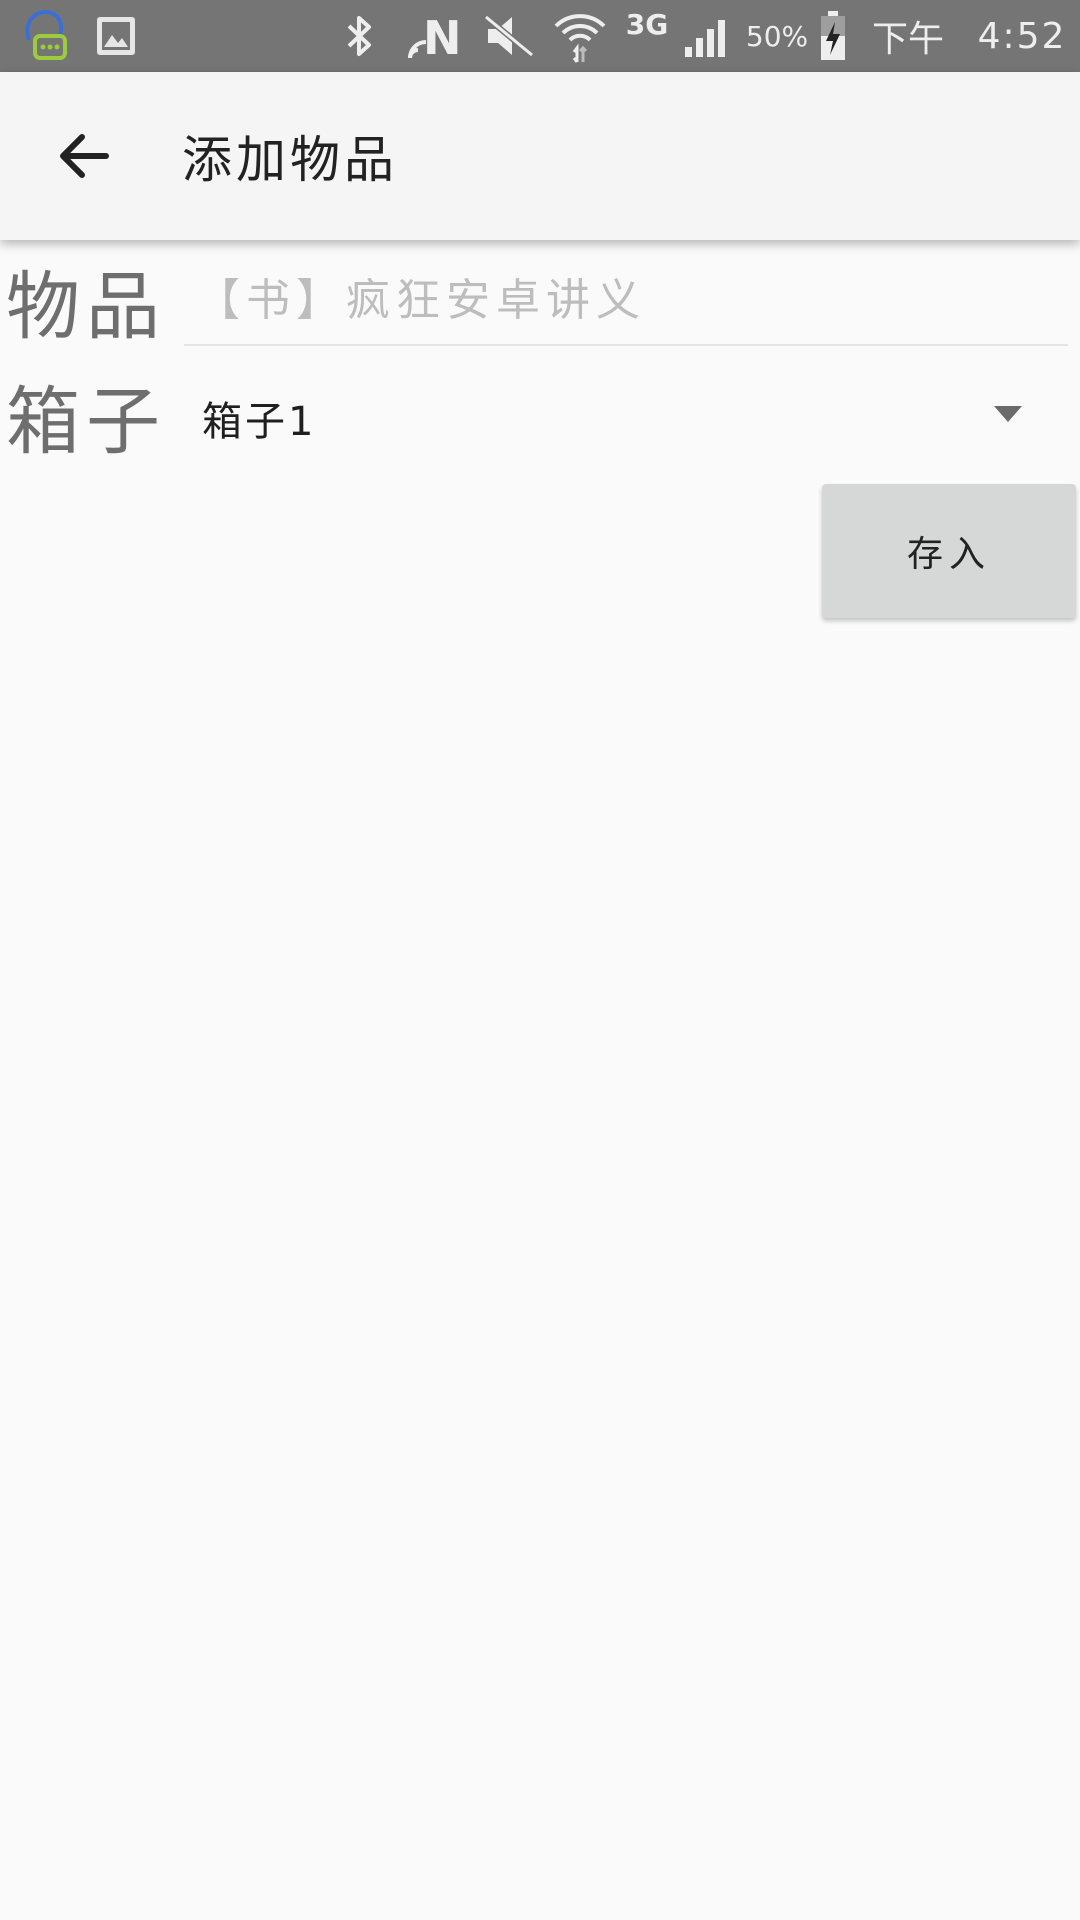 The width and height of the screenshot is (1080, 1920). Describe the element at coordinates (86, 307) in the screenshot. I see `item-label: 物品` at that location.